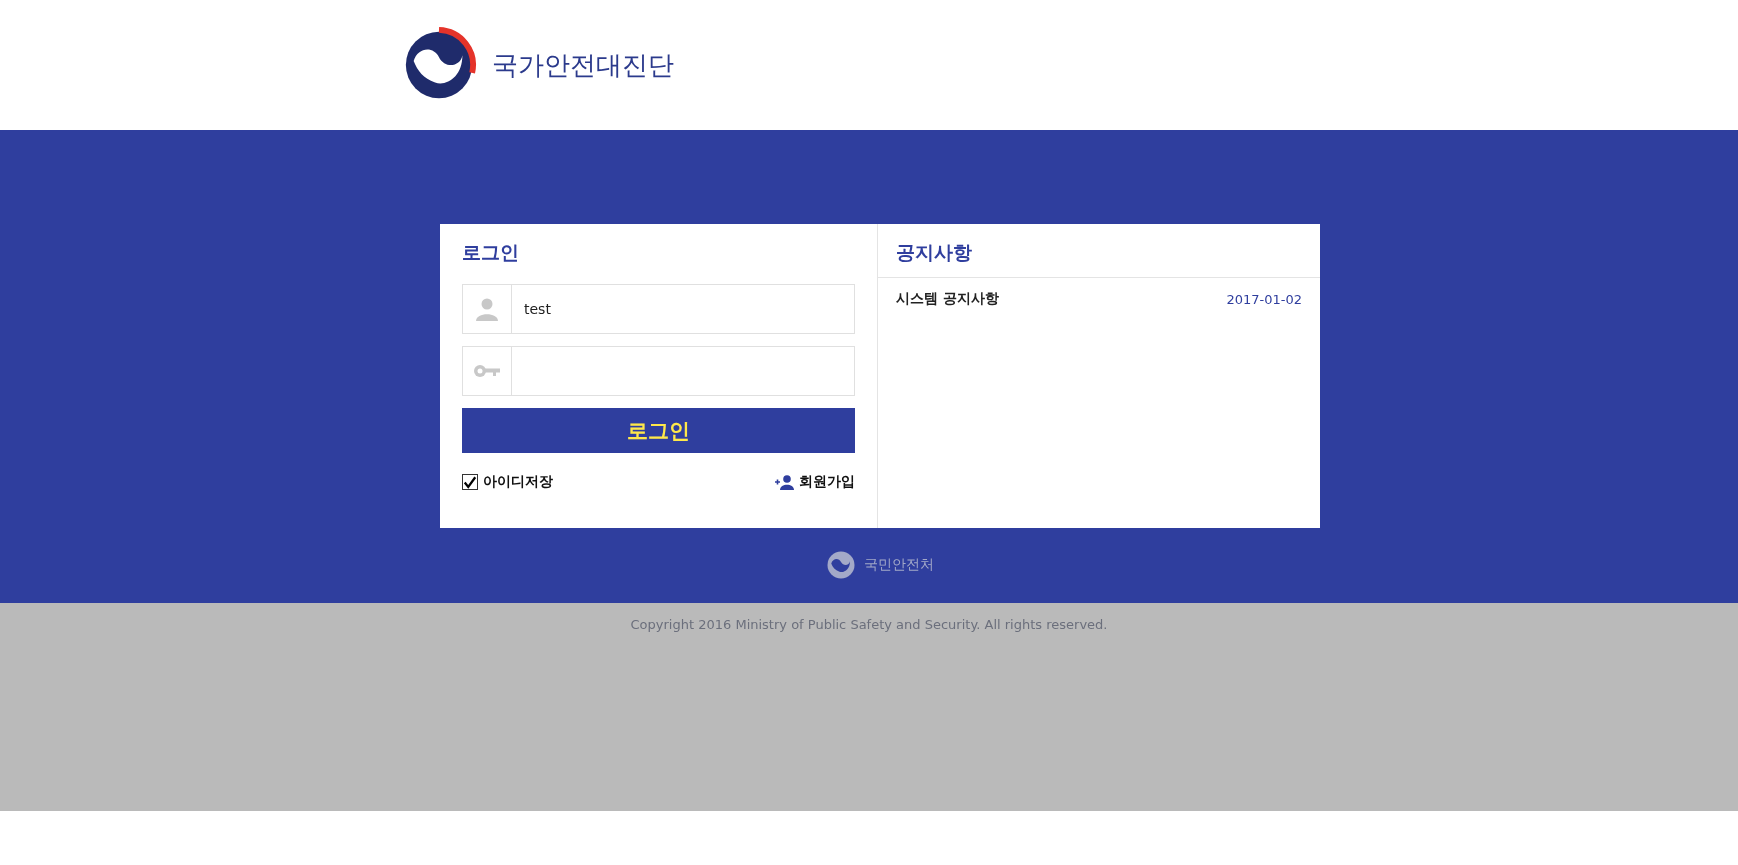  What do you see at coordinates (841, 565) in the screenshot?
I see `emblem-icon` at bounding box center [841, 565].